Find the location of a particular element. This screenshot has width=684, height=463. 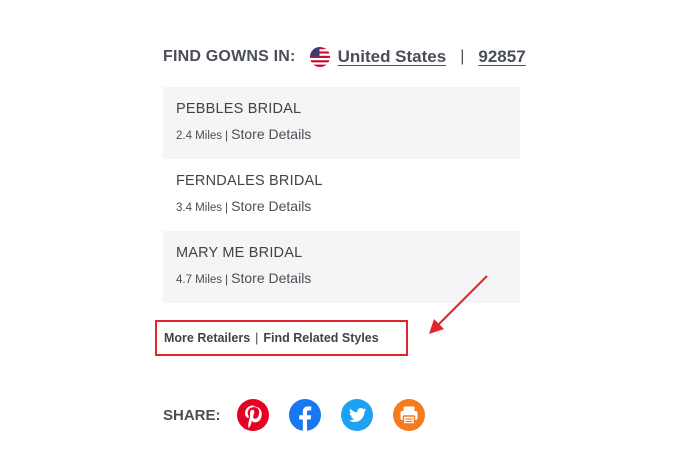

country-link: United States is located at coordinates (392, 57).